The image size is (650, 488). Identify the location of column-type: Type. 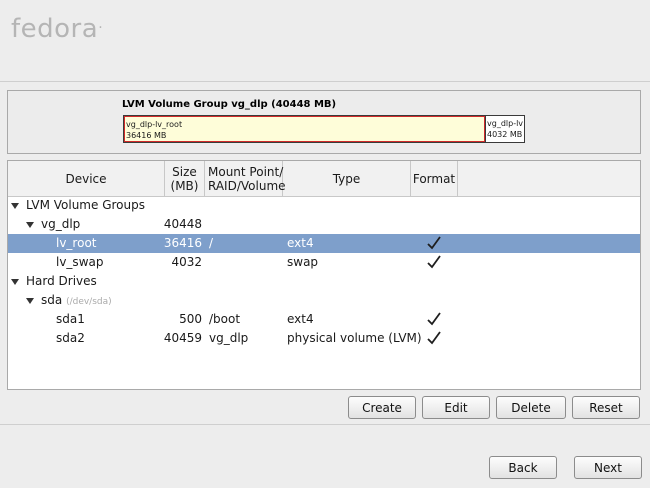
(347, 178).